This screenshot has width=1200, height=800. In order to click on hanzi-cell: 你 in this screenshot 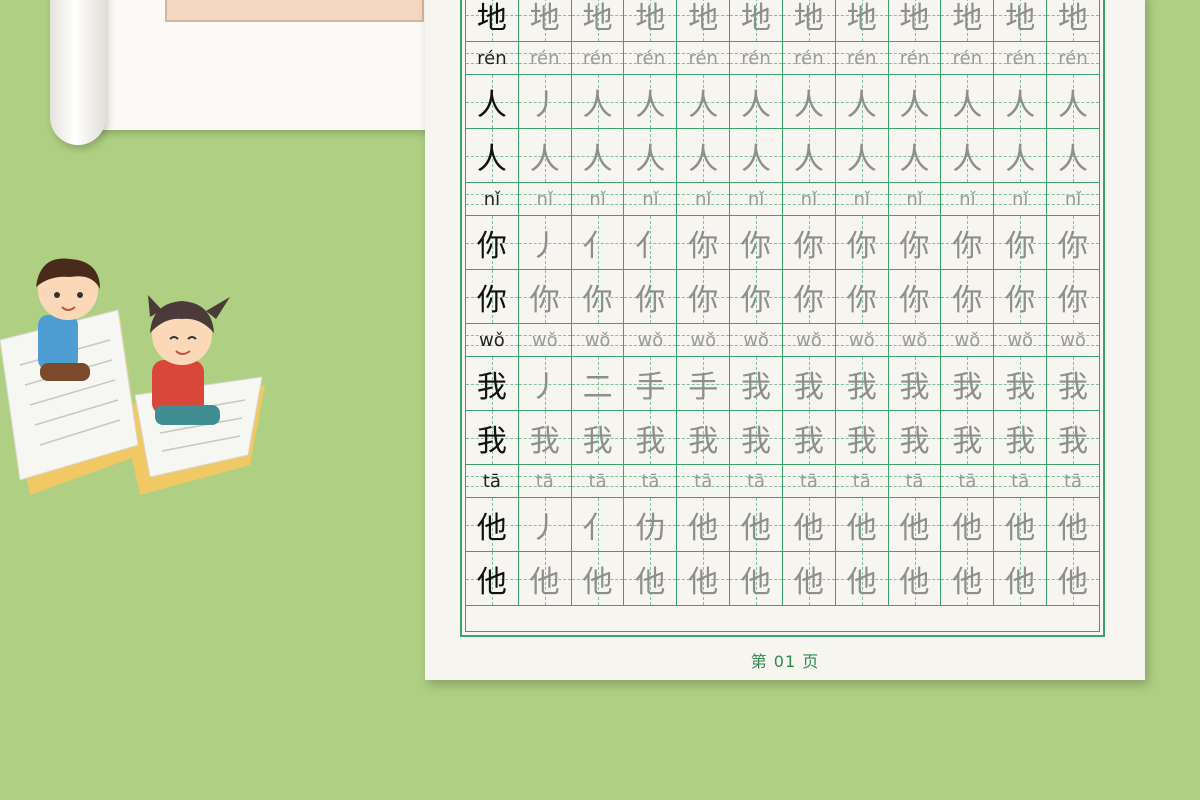, I will do `click(809, 243)`.